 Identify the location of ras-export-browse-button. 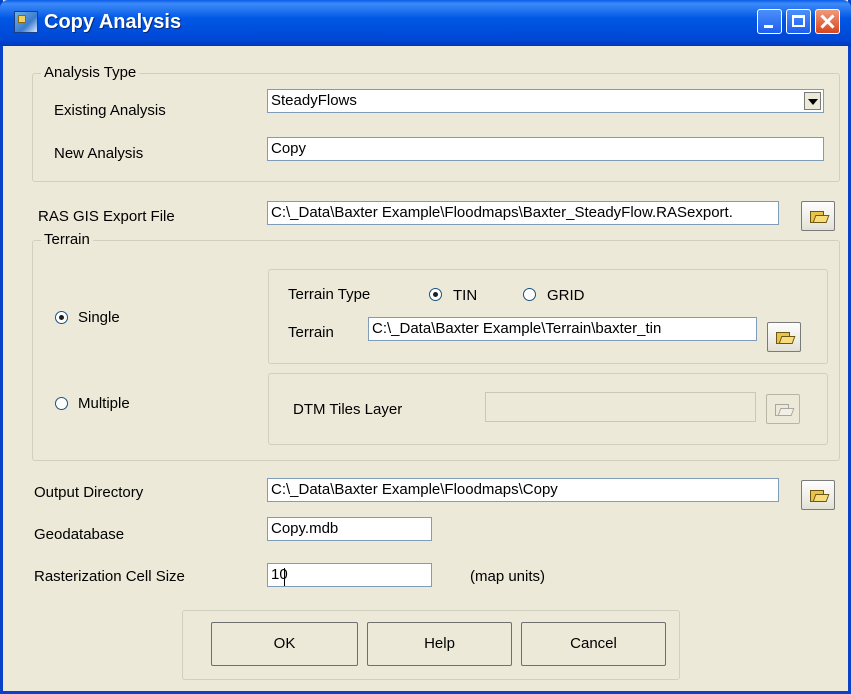
(818, 216).